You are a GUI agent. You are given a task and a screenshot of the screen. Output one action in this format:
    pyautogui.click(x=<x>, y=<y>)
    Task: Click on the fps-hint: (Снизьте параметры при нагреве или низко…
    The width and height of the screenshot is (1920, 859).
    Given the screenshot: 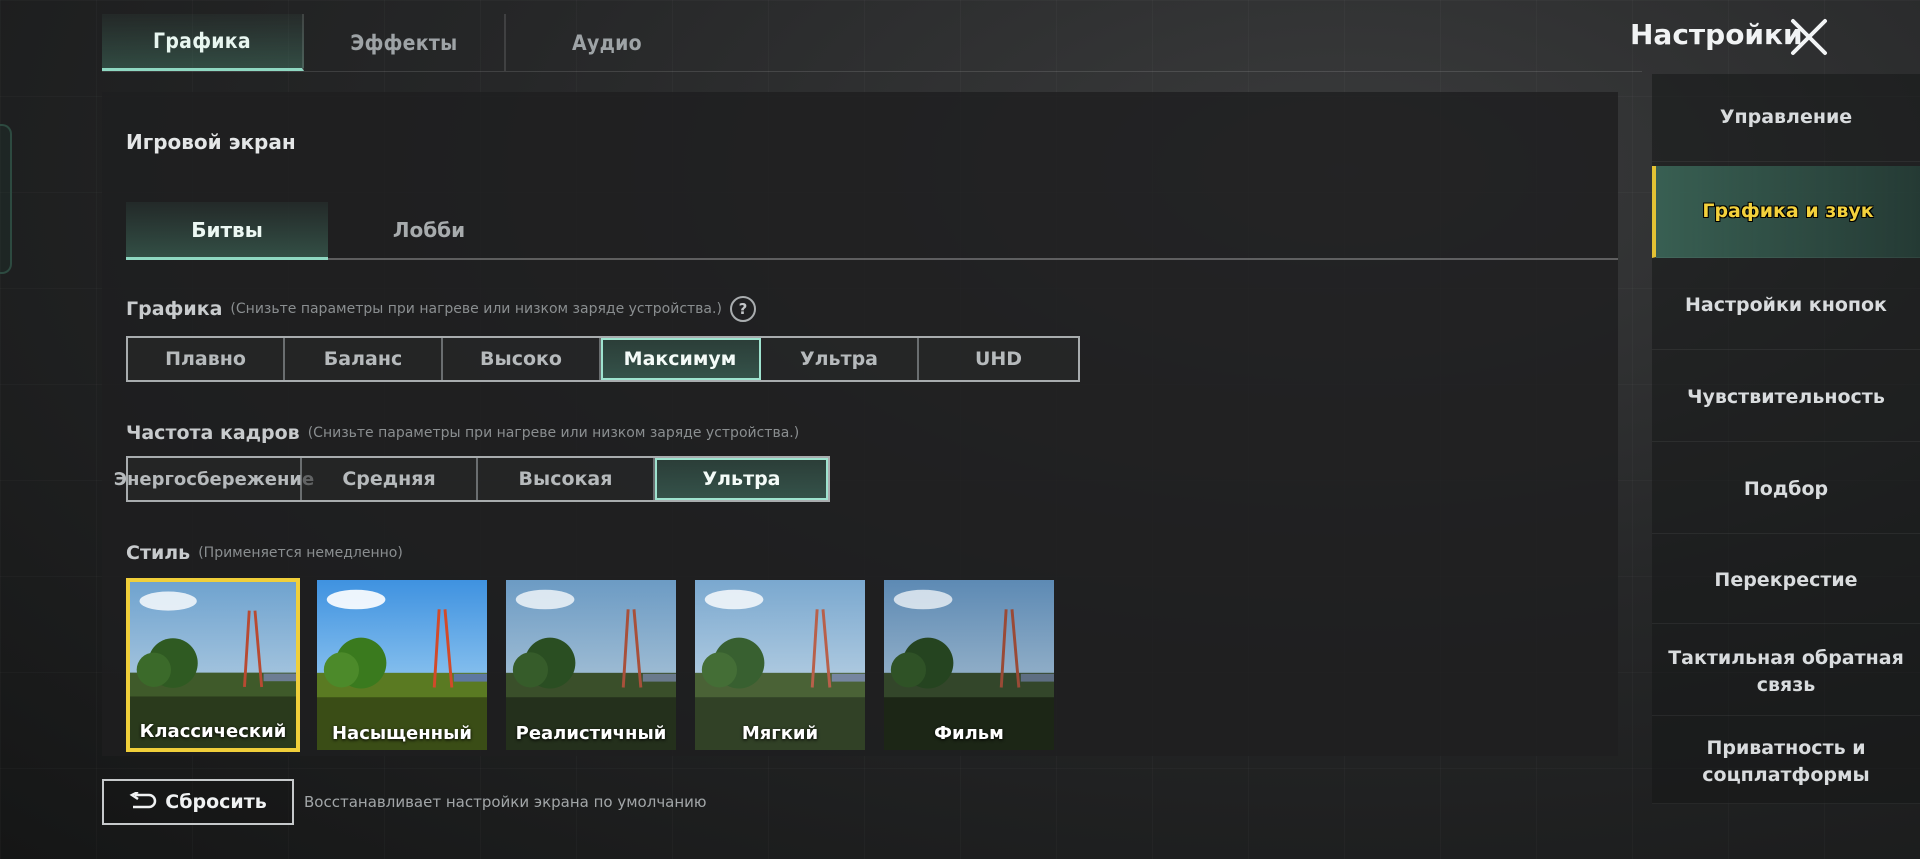 What is the action you would take?
    pyautogui.click(x=553, y=433)
    